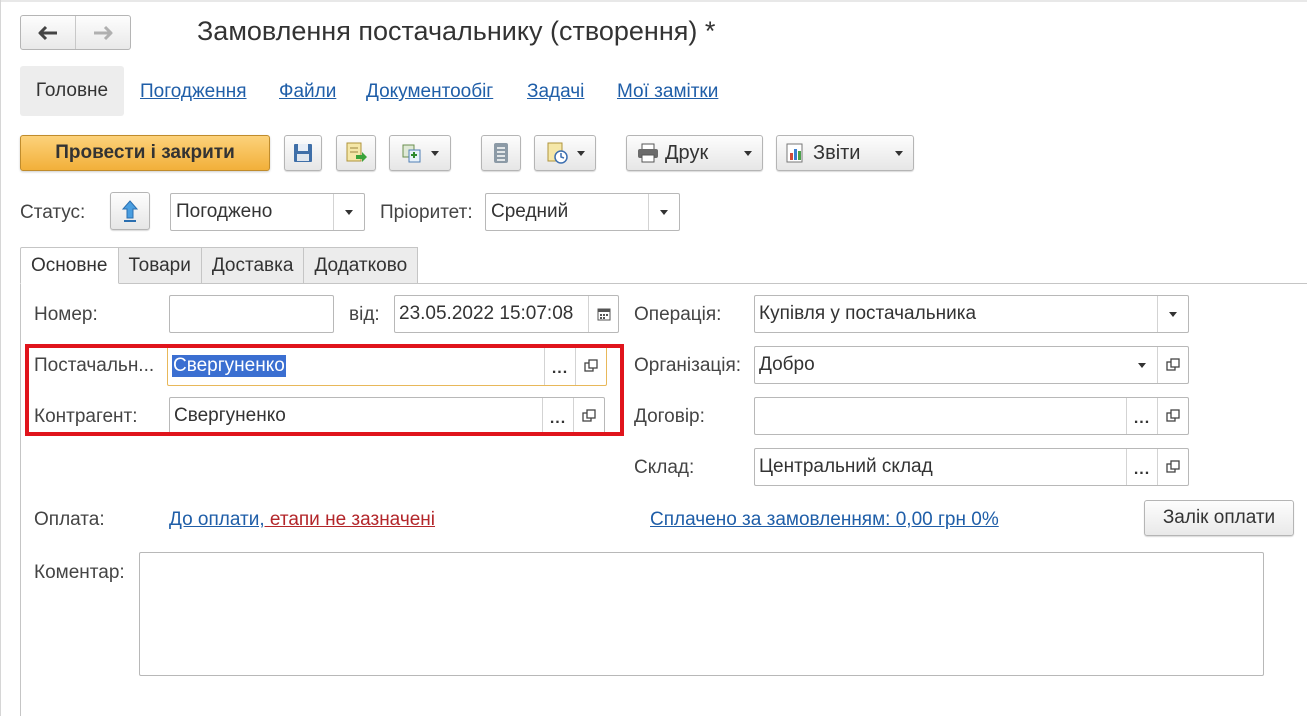 This screenshot has width=1307, height=716. Describe the element at coordinates (69, 519) in the screenshot. I see `payment-label: Оплата:` at that location.